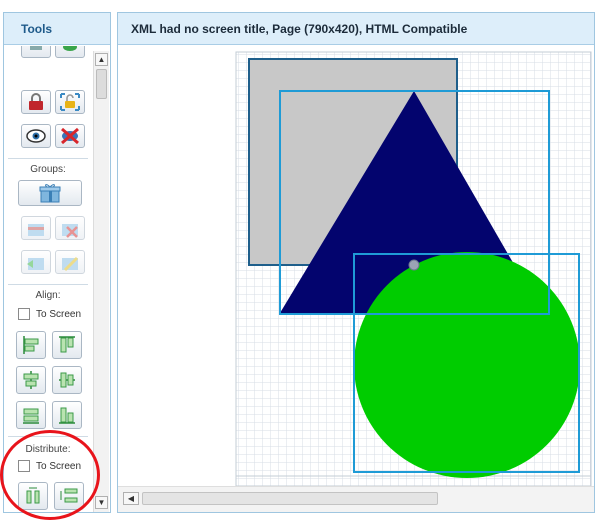  I want to click on group-remove-icon, so click(70, 231).